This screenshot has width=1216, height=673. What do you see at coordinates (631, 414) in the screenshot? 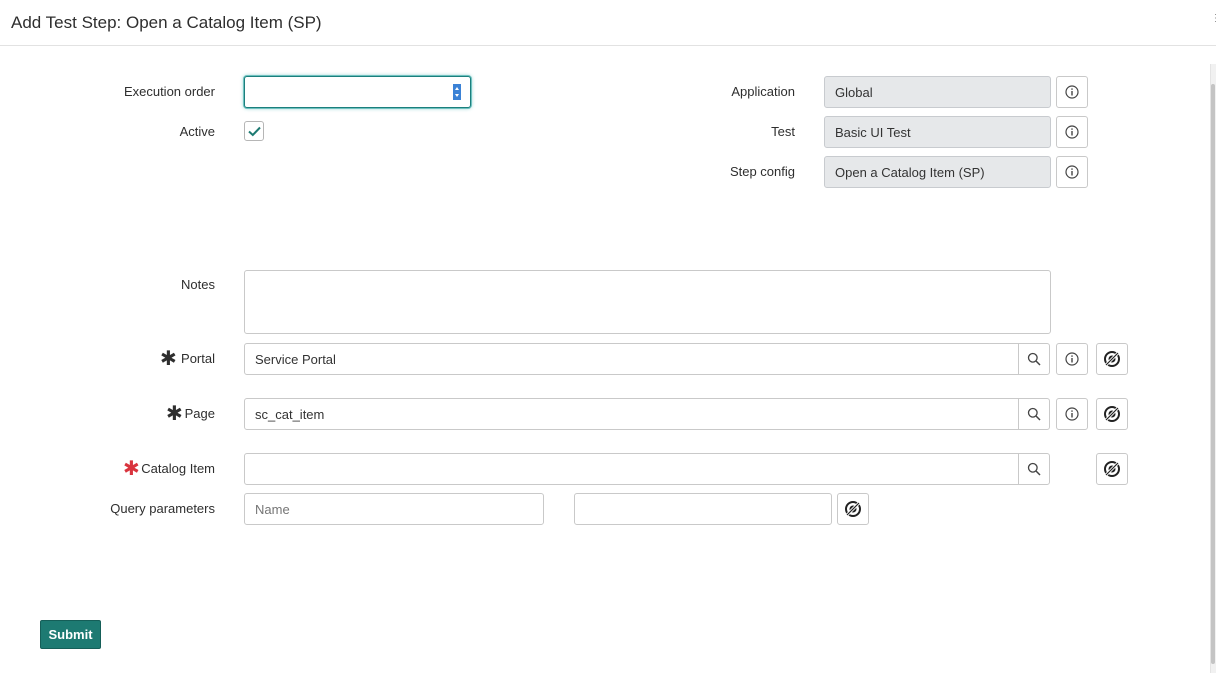
I see `page-input: sc_cat_item` at bounding box center [631, 414].